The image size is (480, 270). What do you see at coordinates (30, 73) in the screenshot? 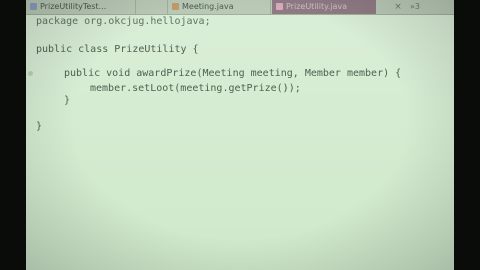
I see `override-marker-icon` at bounding box center [30, 73].